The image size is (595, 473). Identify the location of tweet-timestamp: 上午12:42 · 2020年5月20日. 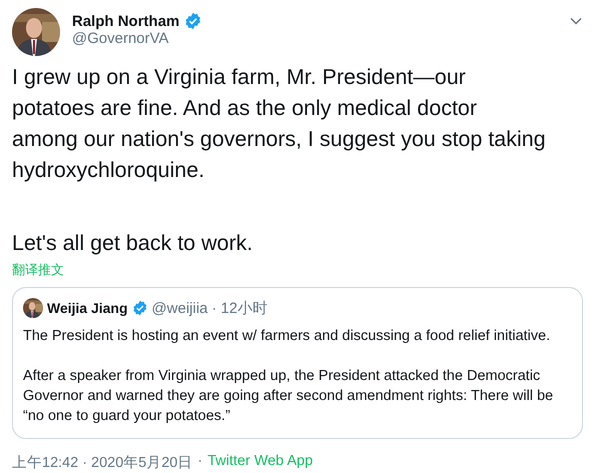
(102, 462).